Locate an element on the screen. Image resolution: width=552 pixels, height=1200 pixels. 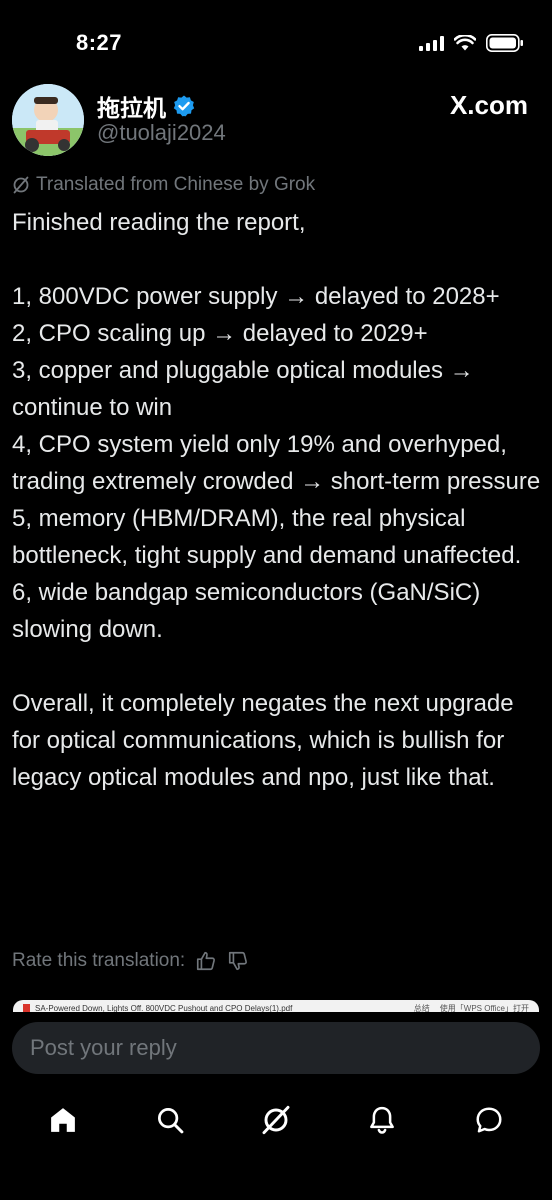
display-name: 拖拉机 is located at coordinates (131, 106).